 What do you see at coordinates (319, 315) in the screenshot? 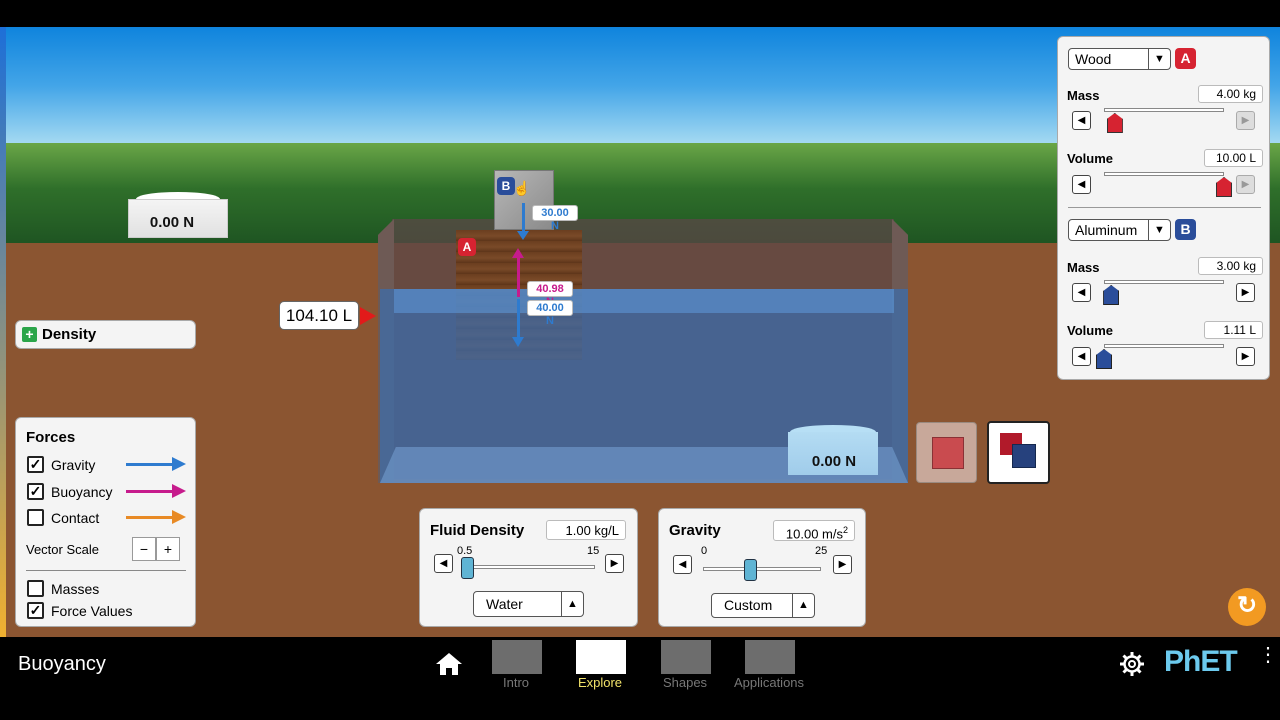
I see `pool-volume-readout: 104.10 L` at bounding box center [319, 315].